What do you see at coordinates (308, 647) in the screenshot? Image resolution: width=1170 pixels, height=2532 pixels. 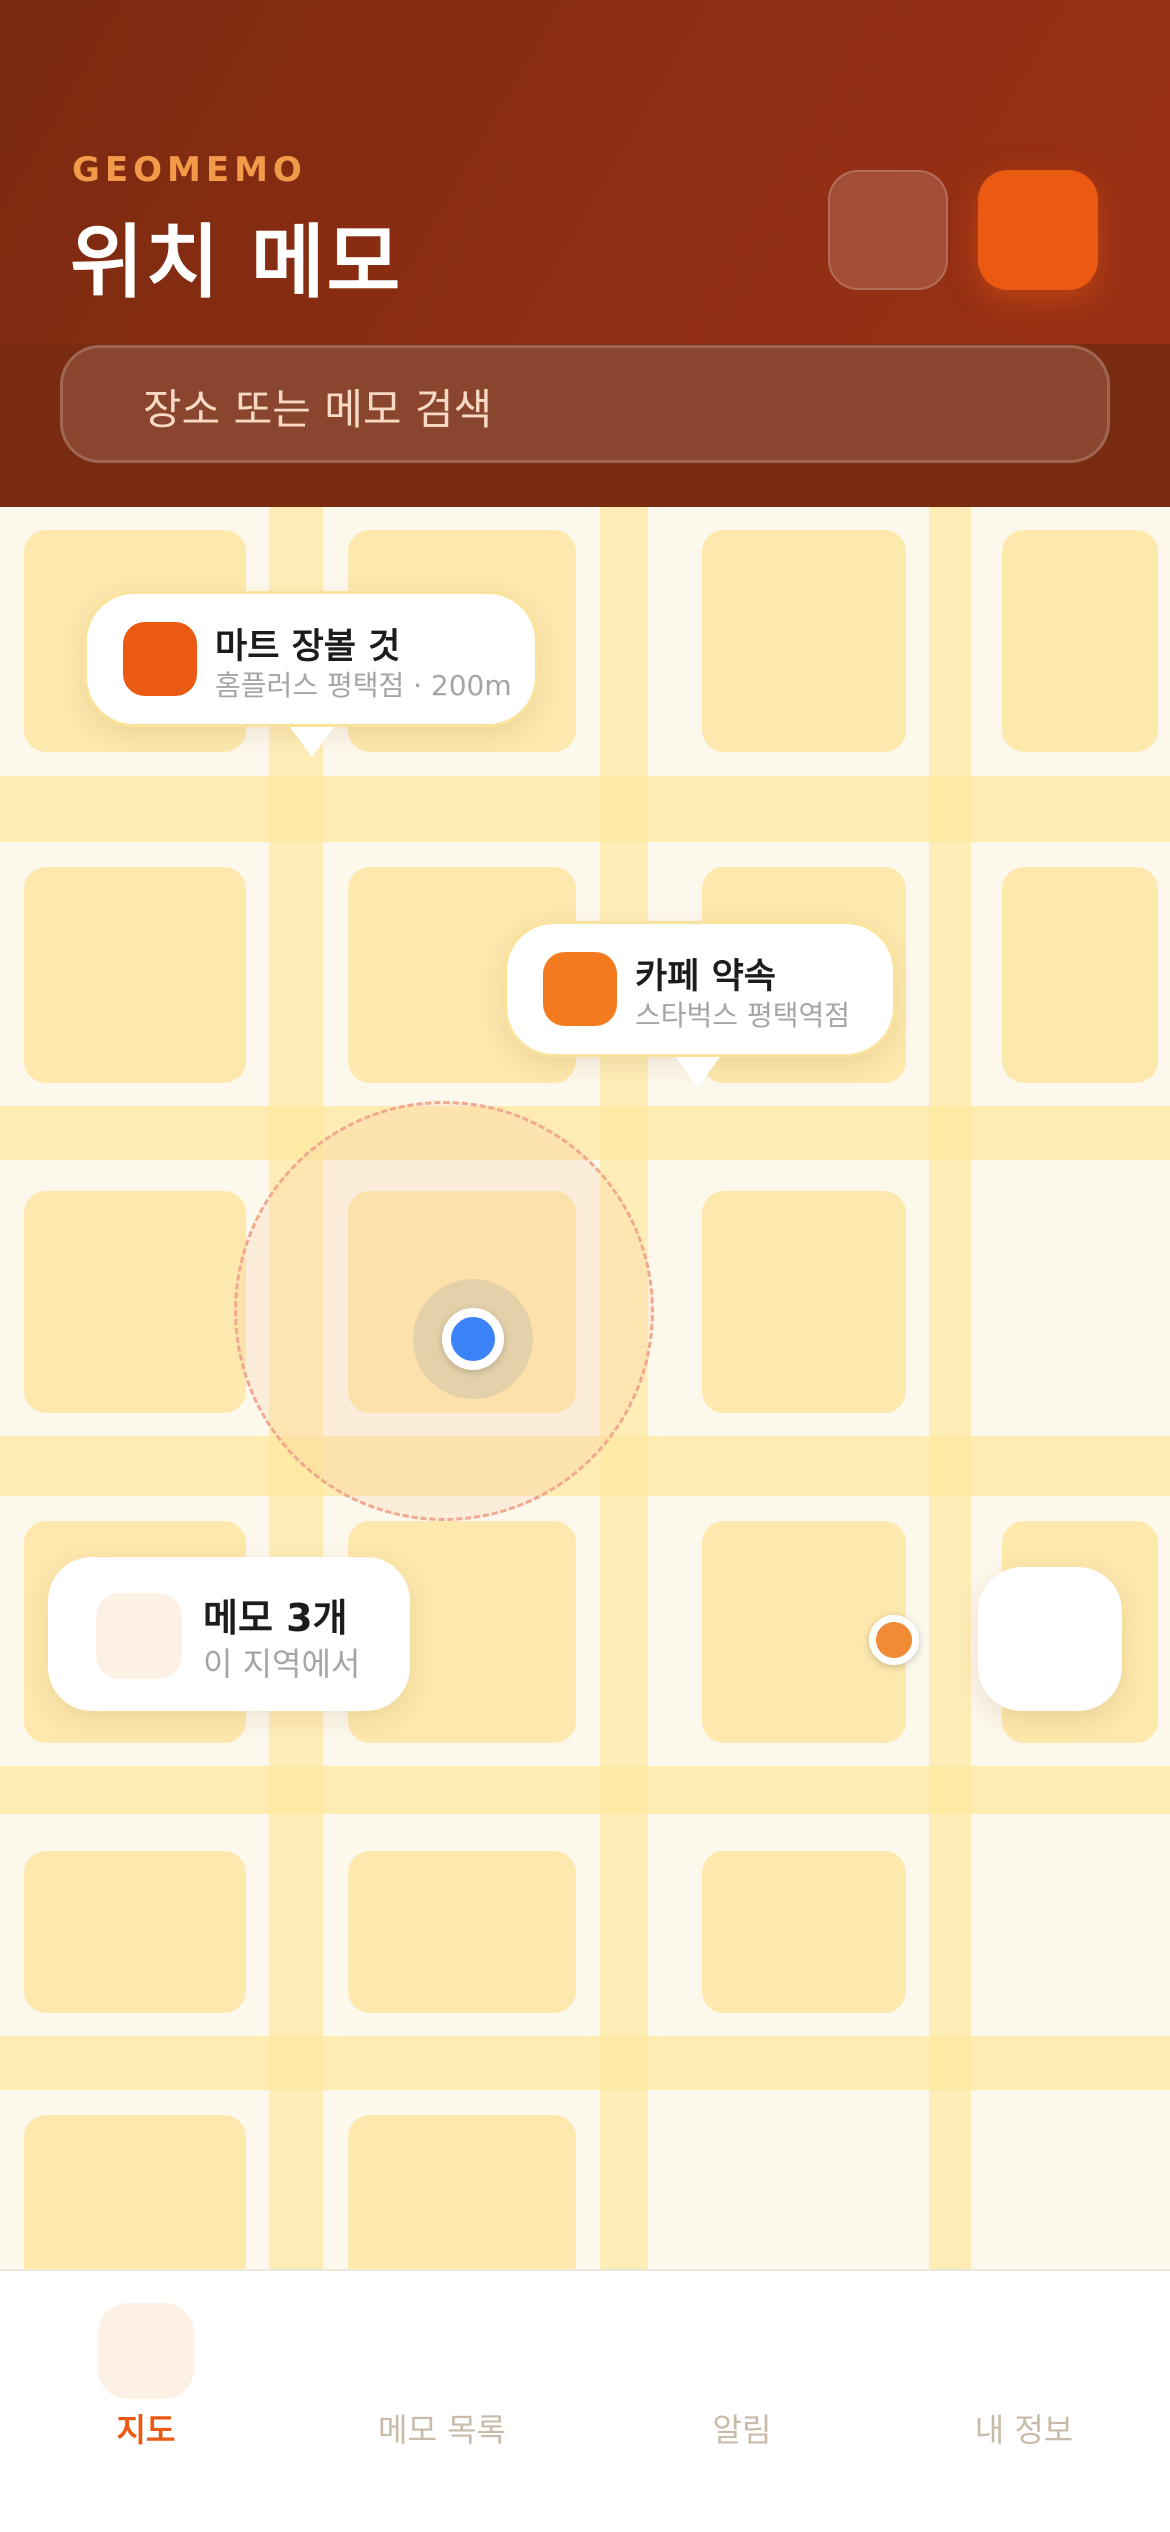 I see `memo-title: 마트 장볼 것` at bounding box center [308, 647].